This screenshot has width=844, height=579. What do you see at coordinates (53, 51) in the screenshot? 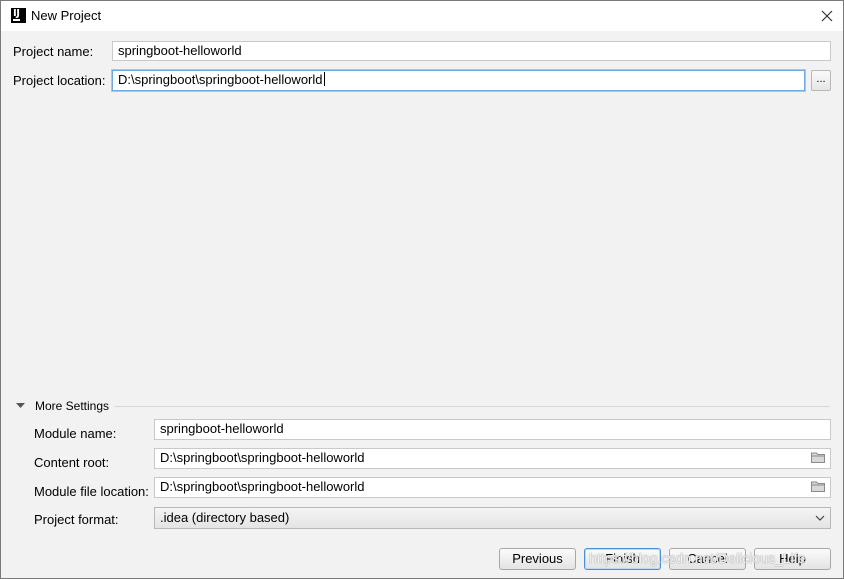
I see `project-name-label: Project name:` at bounding box center [53, 51].